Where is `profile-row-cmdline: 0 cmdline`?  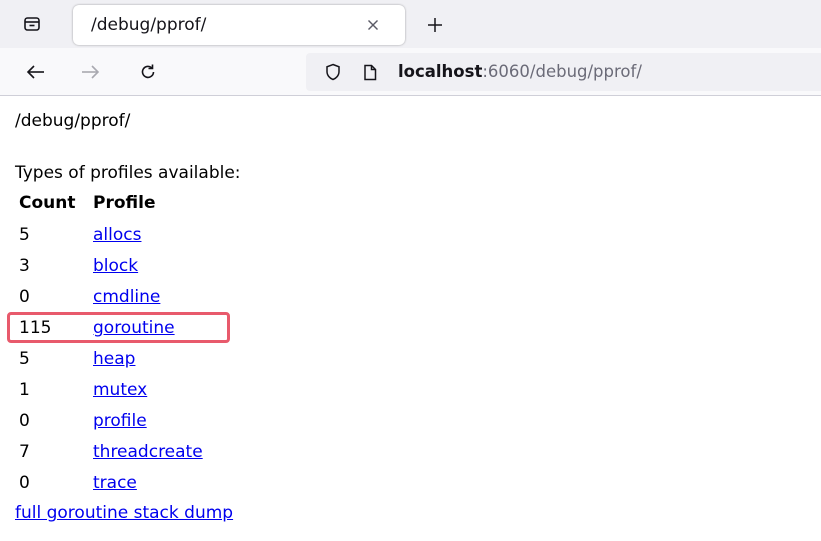 profile-row-cmdline: 0 cmdline is located at coordinates (410, 301).